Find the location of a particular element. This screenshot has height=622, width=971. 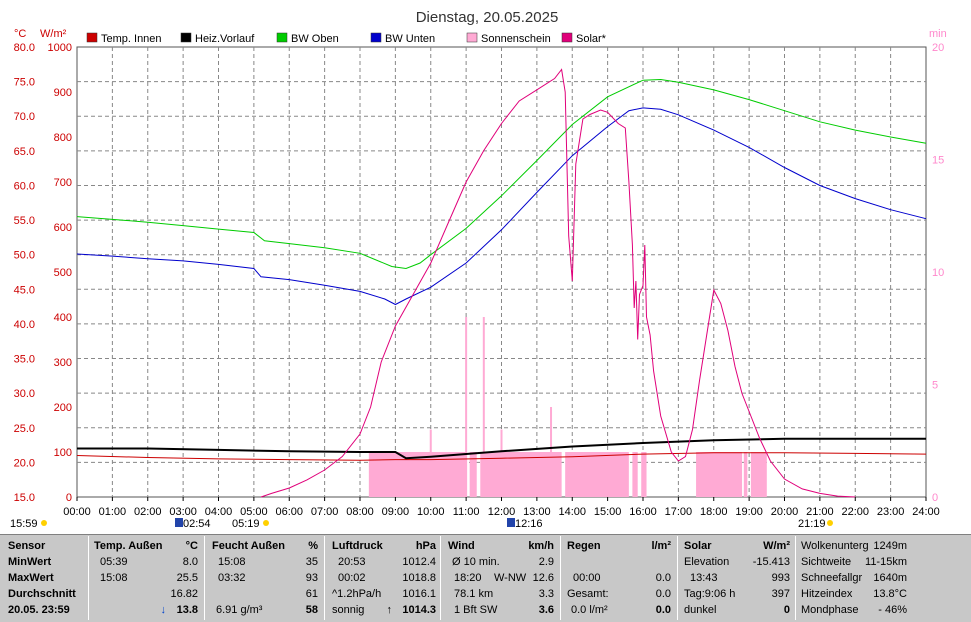

x-tick: 20:00 is located at coordinates (785, 512).